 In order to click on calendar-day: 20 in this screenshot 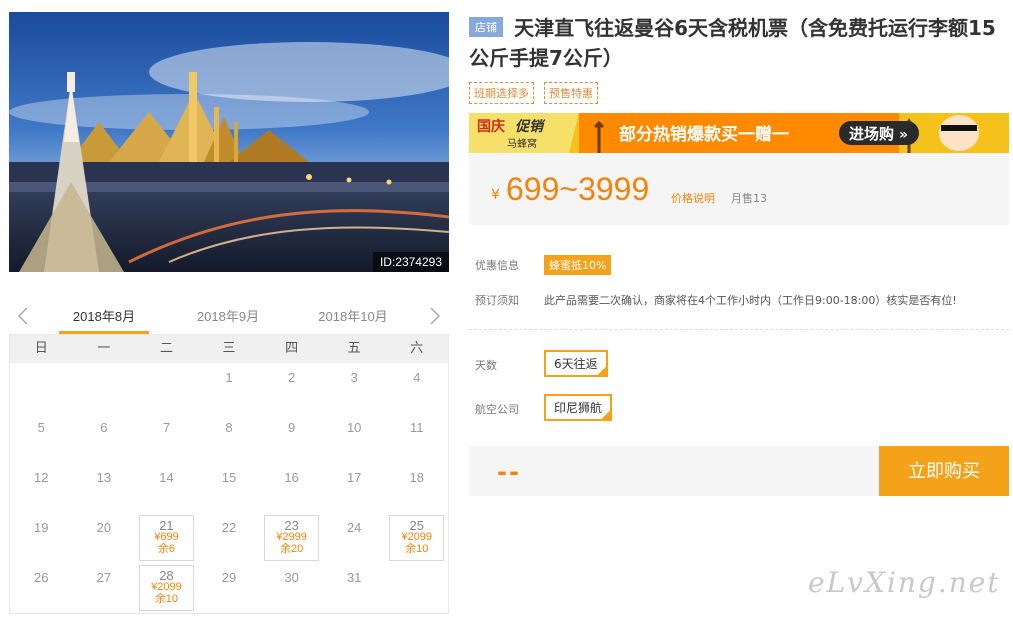, I will do `click(104, 538)`.